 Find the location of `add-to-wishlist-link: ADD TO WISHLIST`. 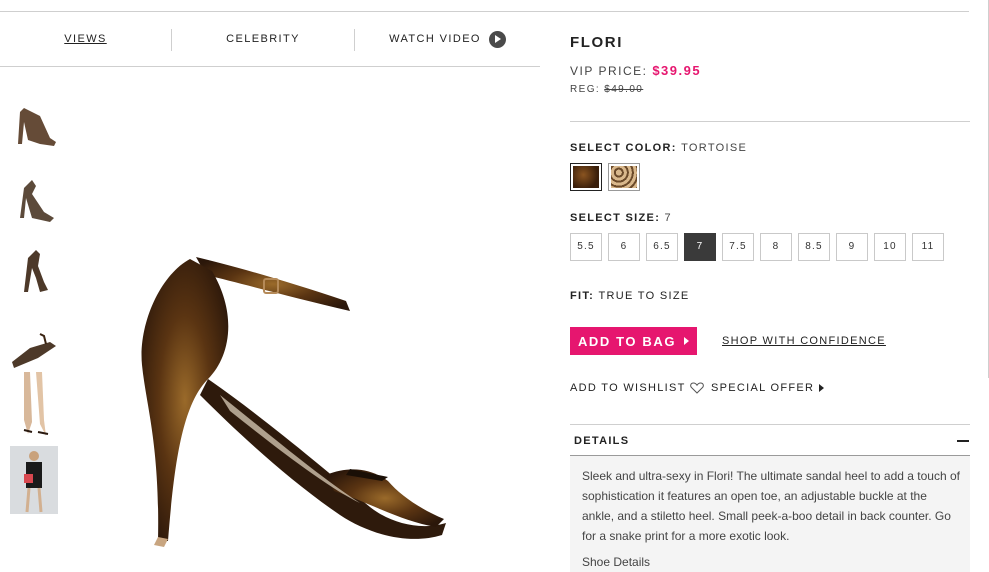

add-to-wishlist-link: ADD TO WISHLIST is located at coordinates (637, 388).